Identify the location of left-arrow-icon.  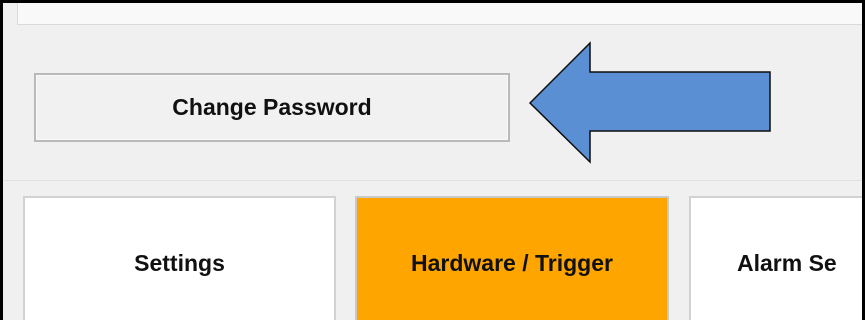
(649, 102).